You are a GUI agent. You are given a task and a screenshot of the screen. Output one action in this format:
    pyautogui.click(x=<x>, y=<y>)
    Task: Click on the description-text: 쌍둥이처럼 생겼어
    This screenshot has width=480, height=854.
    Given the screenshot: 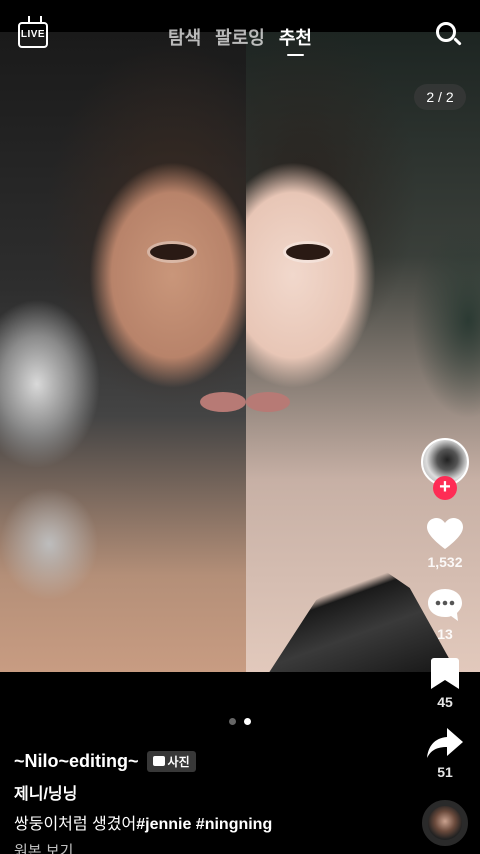 What is the action you would take?
    pyautogui.click(x=75, y=824)
    